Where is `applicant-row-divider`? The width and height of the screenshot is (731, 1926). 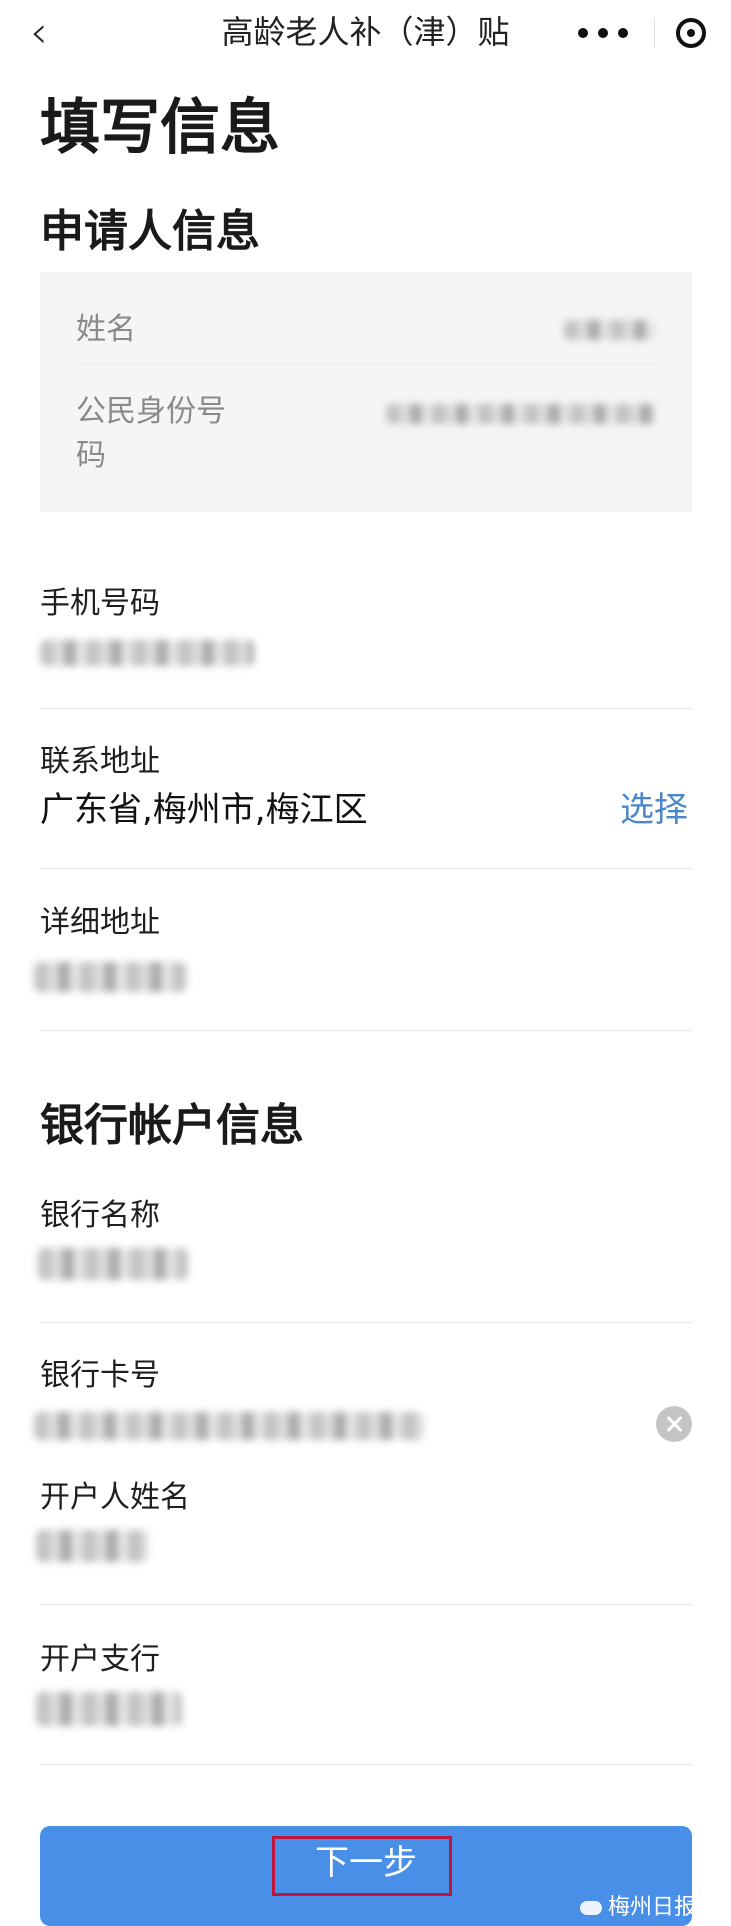
applicant-row-divider is located at coordinates (366, 364).